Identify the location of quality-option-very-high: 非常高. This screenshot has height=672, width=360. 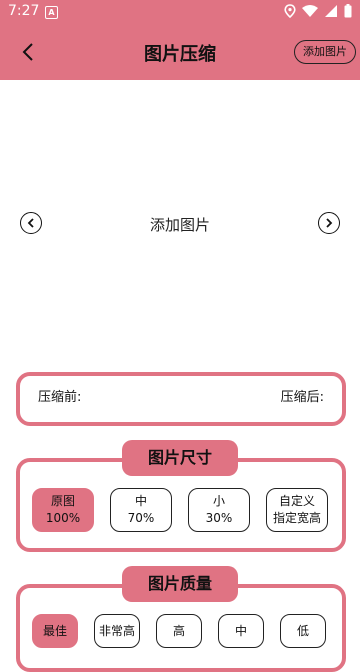
(117, 631).